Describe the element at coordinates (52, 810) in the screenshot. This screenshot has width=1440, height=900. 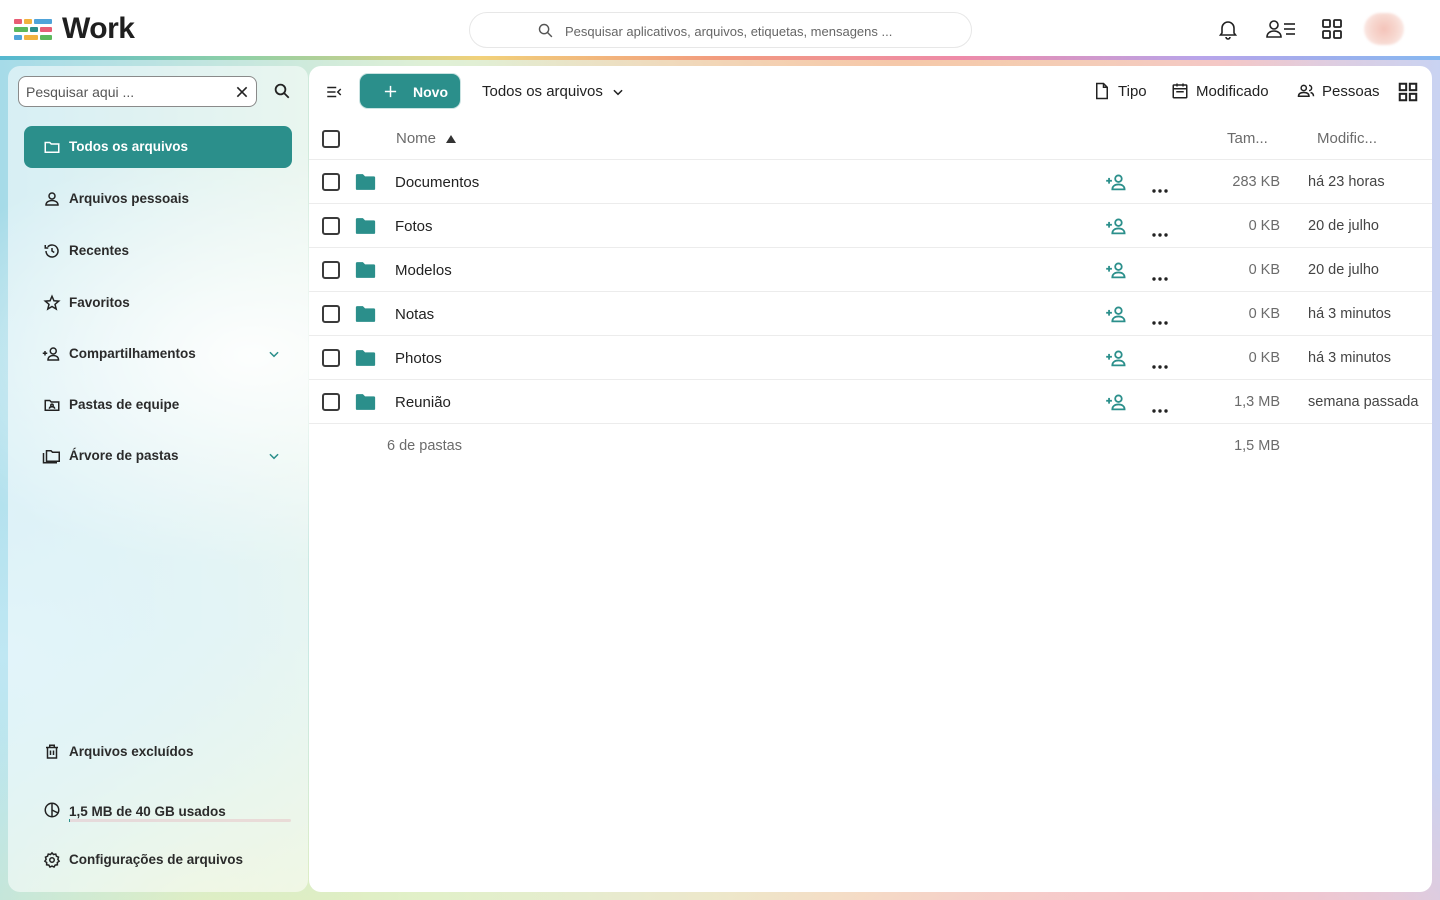
I see `pie-chart-icon` at that location.